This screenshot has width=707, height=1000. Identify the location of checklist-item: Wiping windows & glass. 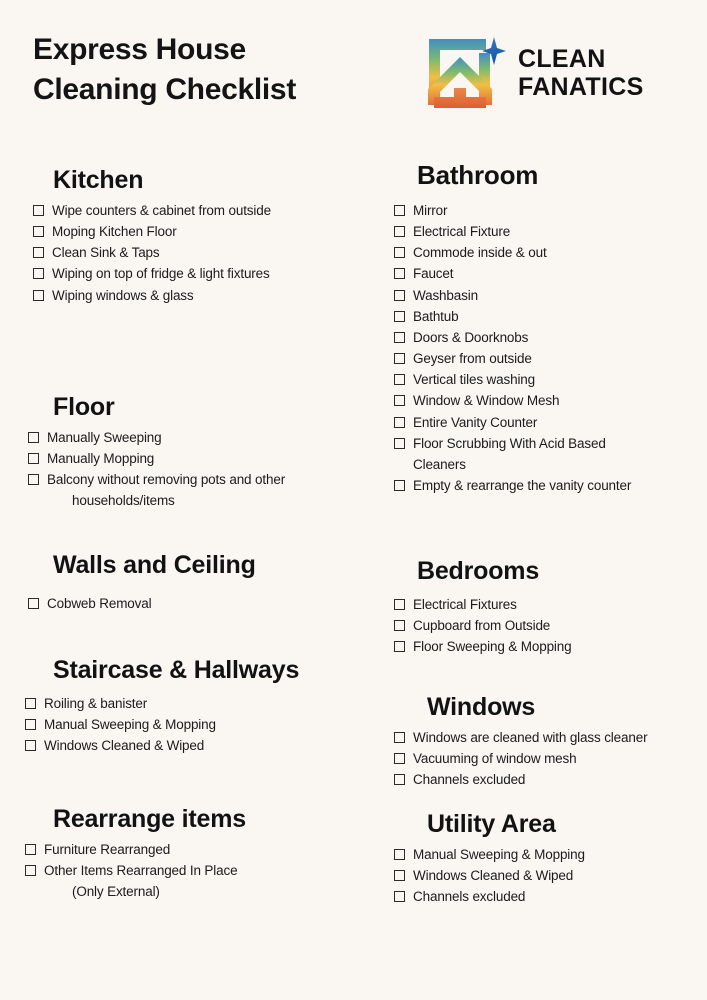
(208, 295).